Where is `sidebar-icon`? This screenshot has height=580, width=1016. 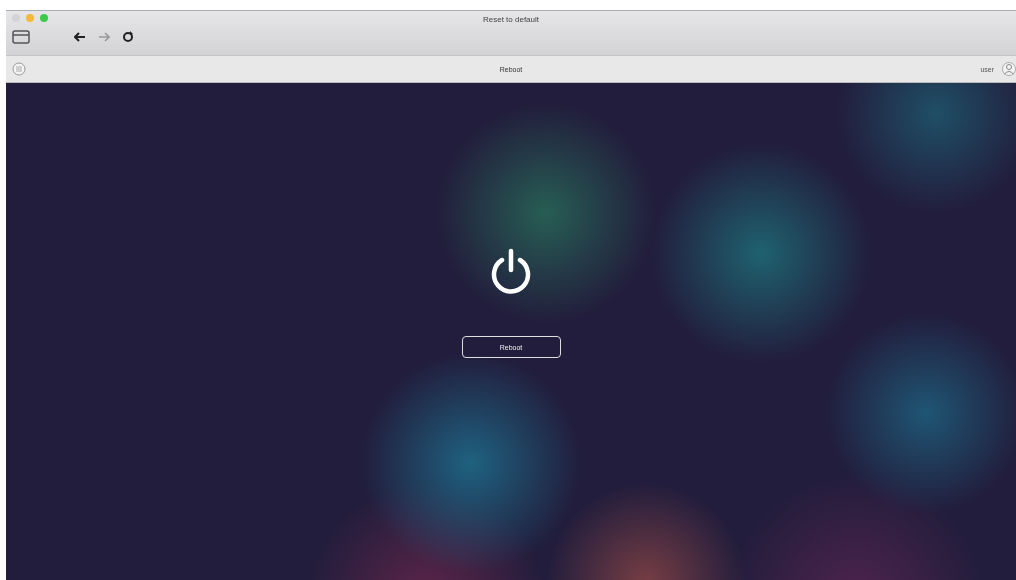
sidebar-icon is located at coordinates (21, 37).